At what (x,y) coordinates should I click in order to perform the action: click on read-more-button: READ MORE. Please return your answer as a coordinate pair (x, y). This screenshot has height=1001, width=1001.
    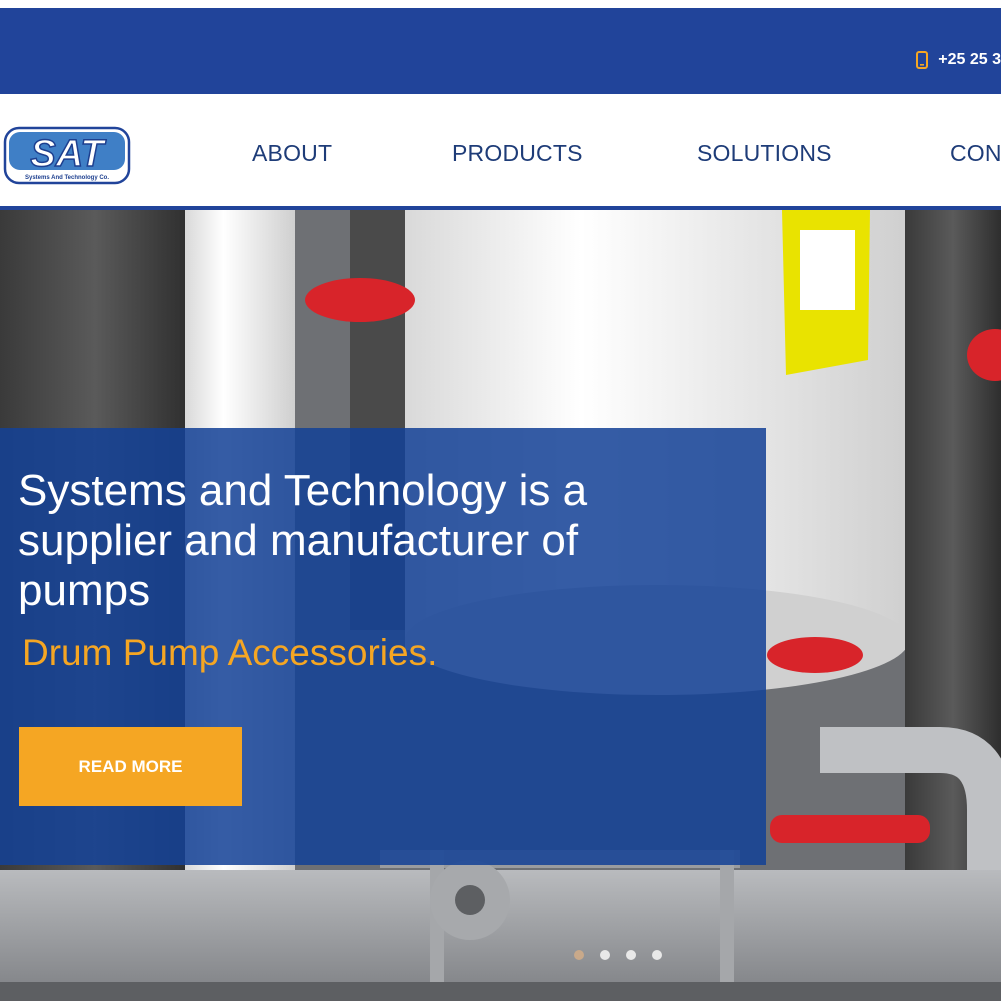
    Looking at the image, I should click on (130, 766).